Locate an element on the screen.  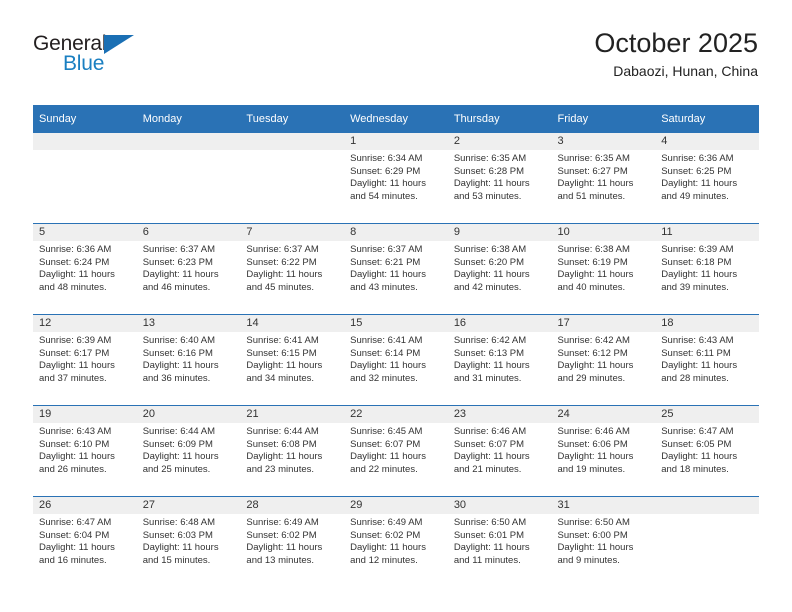
sunrise-text: Sunrise: 6:45 AM is located at coordinates (386, 431).